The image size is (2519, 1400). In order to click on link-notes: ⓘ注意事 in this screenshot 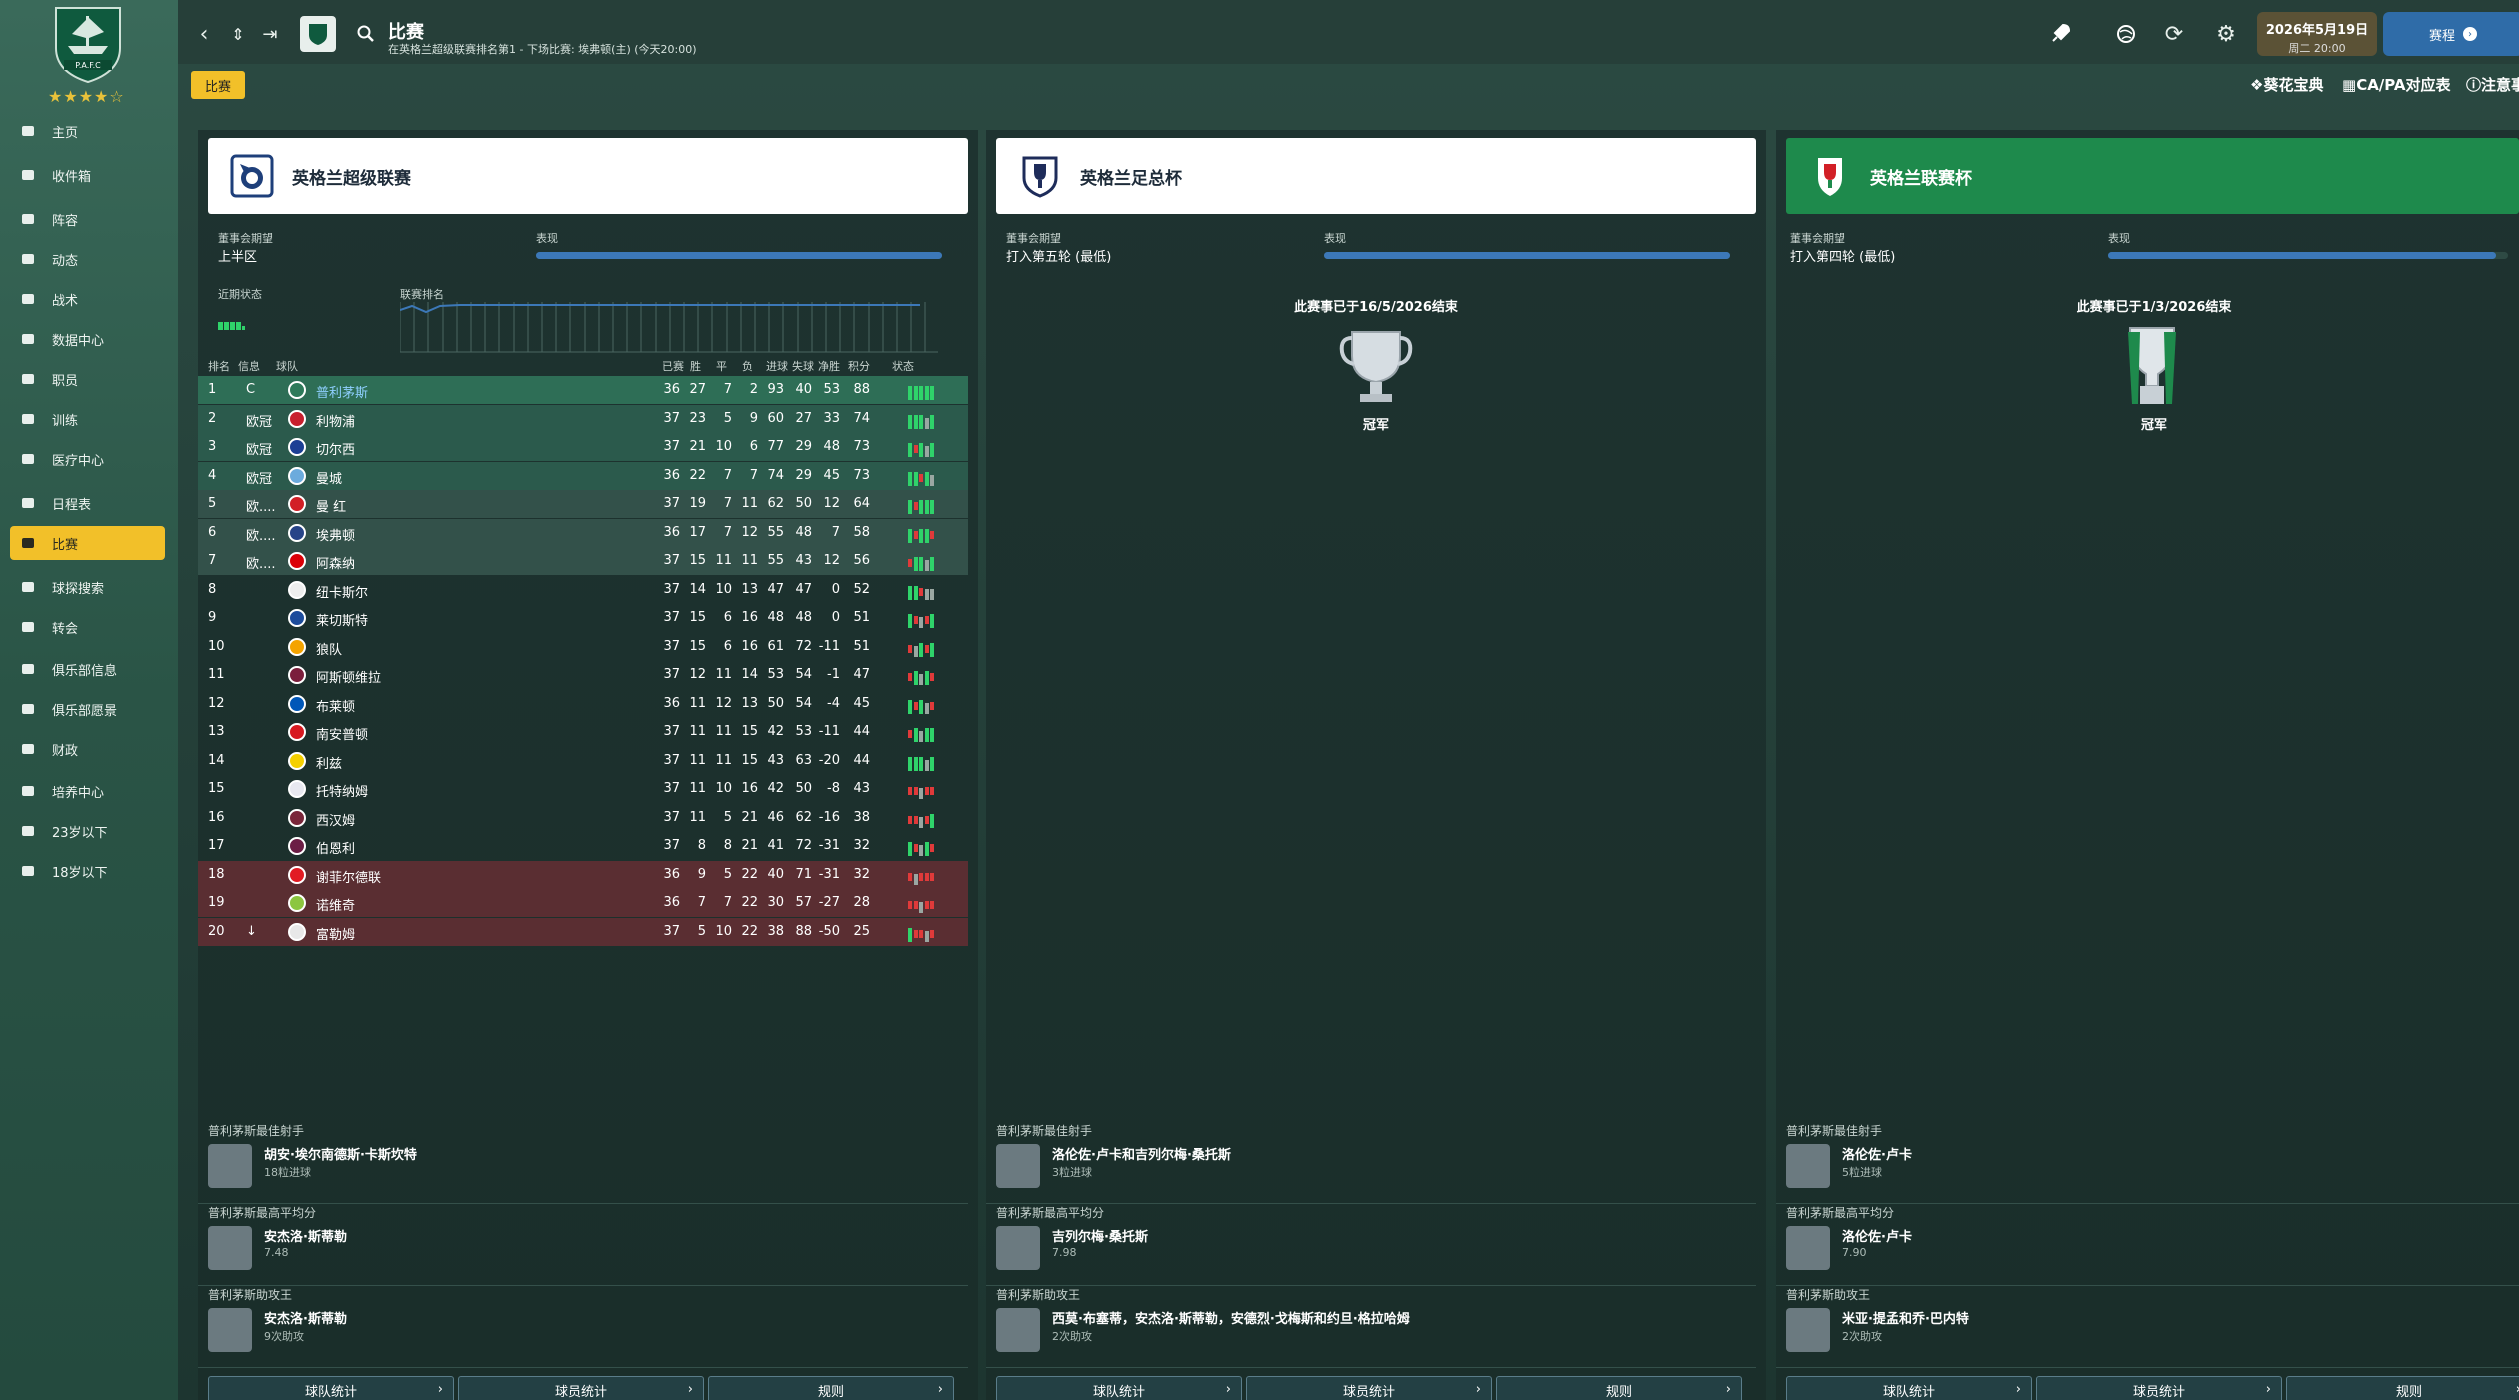, I will do `click(2492, 84)`.